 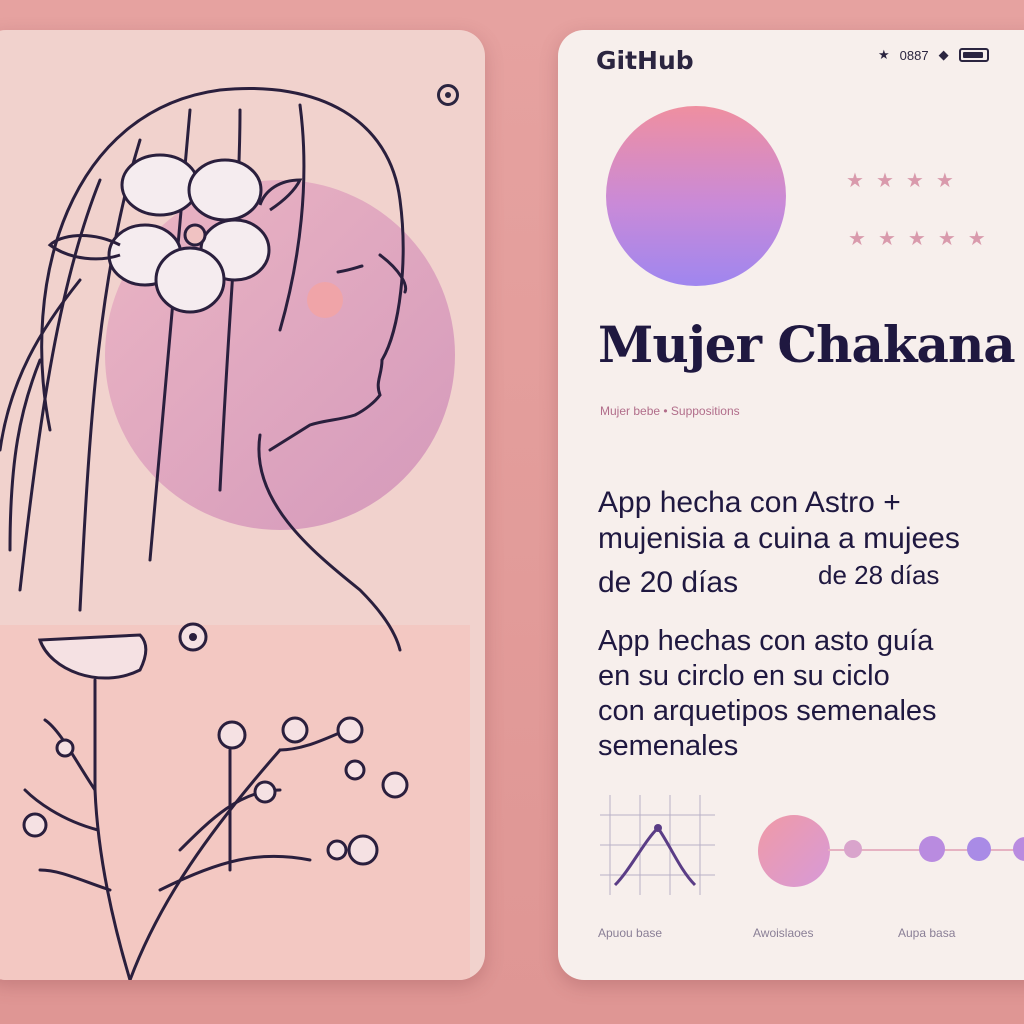 What do you see at coordinates (973, 55) in the screenshot?
I see `battery-icon` at bounding box center [973, 55].